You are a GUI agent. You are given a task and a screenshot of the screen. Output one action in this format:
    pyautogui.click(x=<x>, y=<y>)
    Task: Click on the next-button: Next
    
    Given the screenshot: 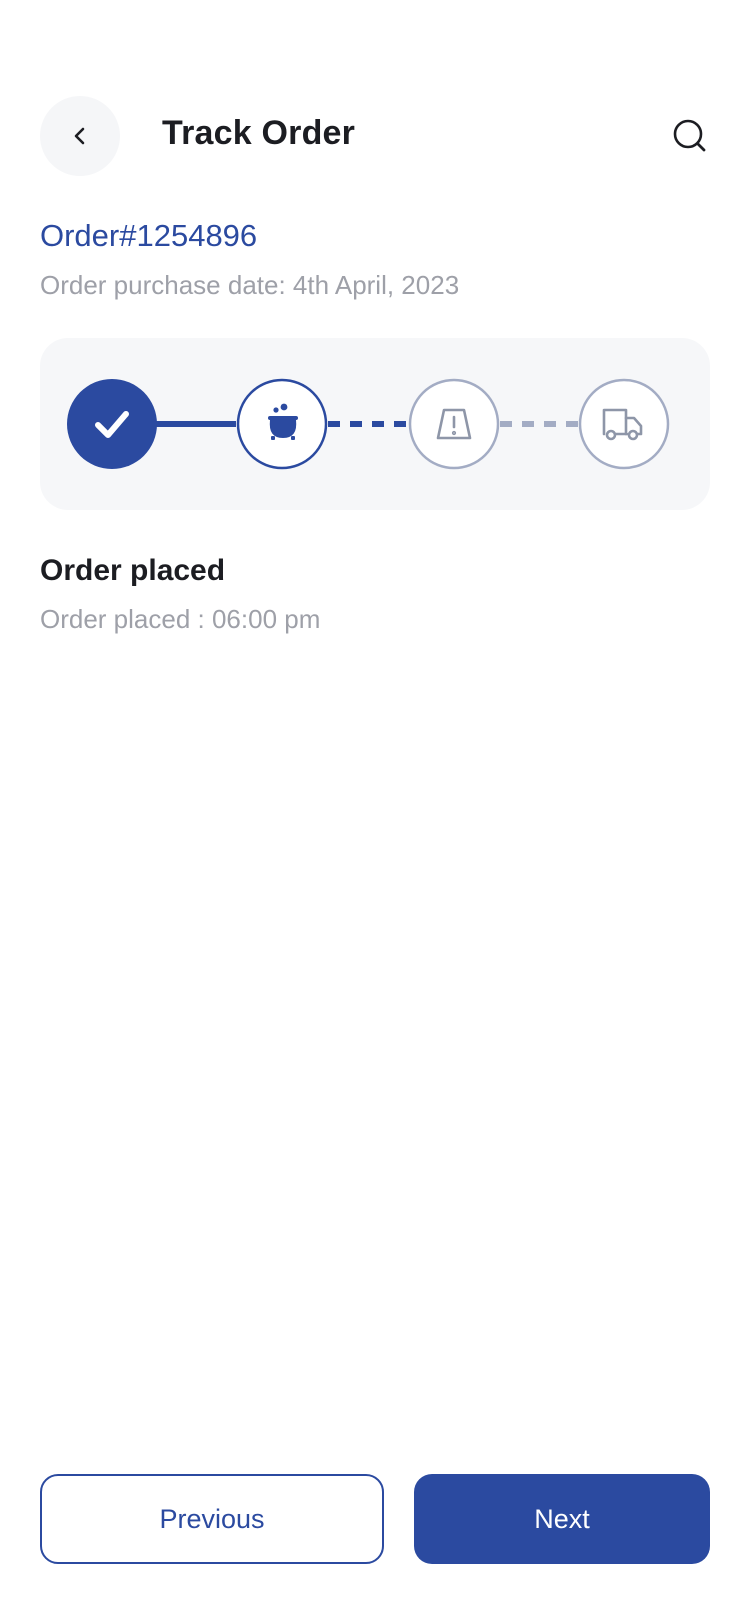 What is the action you would take?
    pyautogui.click(x=562, y=1519)
    